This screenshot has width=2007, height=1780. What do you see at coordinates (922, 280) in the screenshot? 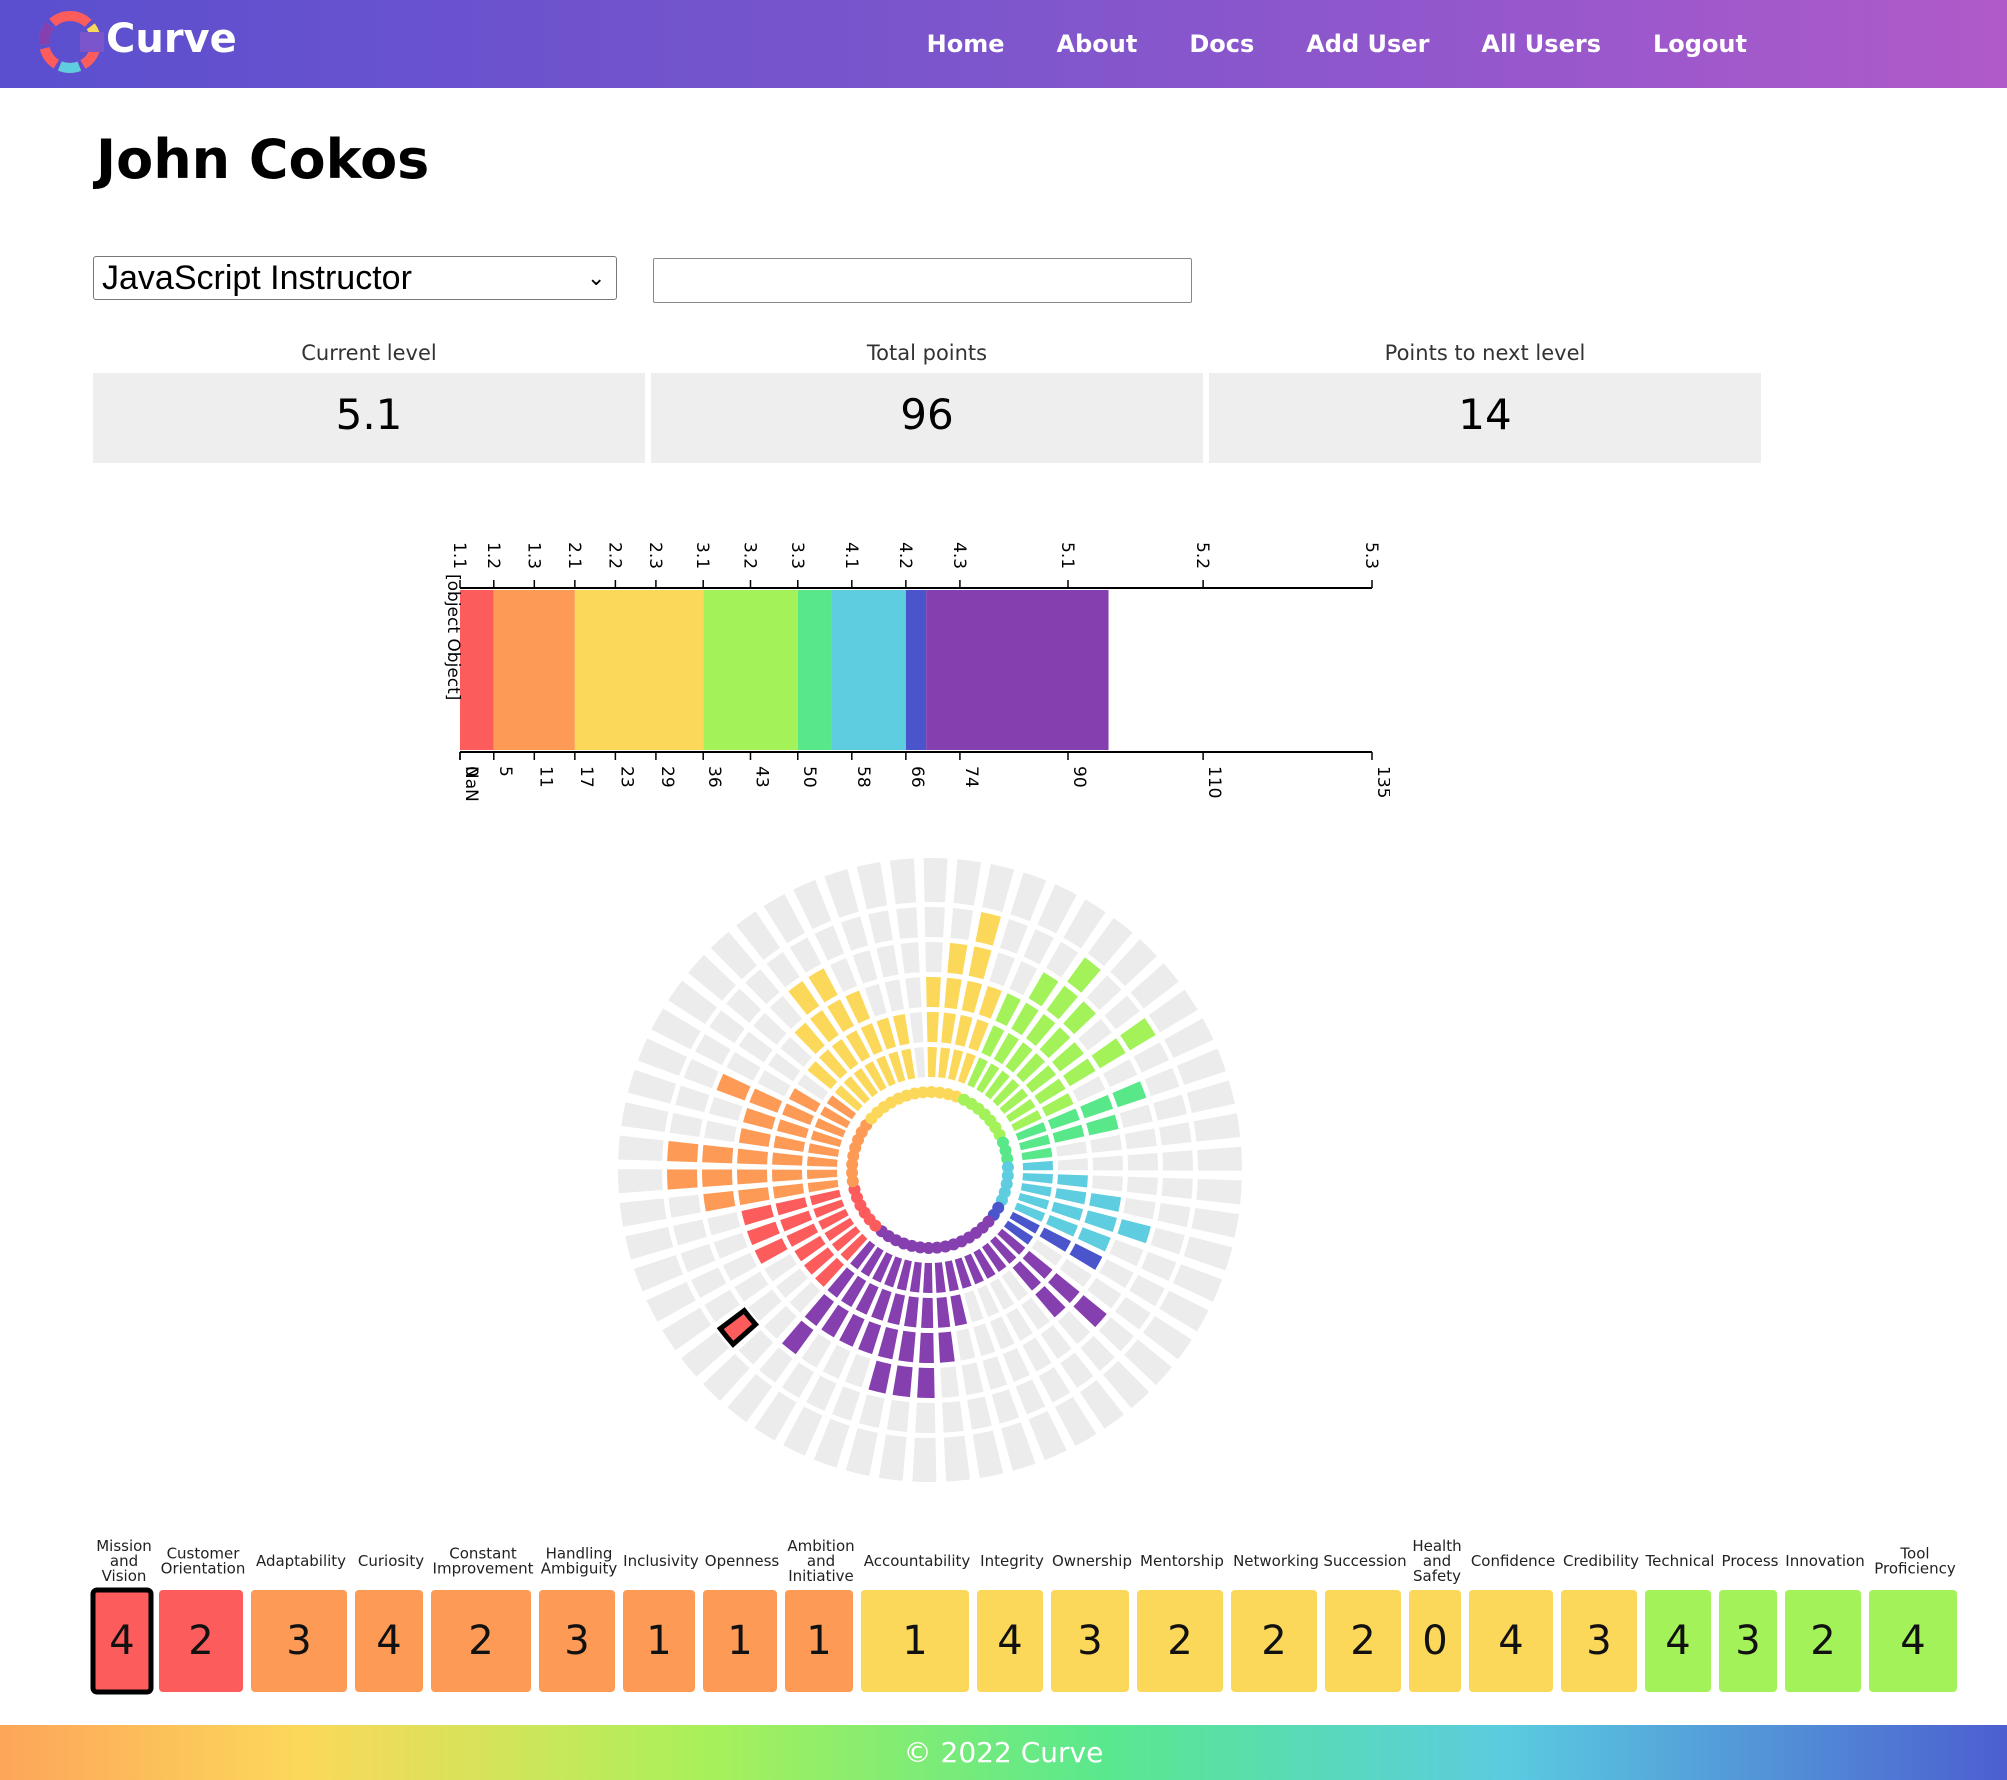
I see `search-input` at bounding box center [922, 280].